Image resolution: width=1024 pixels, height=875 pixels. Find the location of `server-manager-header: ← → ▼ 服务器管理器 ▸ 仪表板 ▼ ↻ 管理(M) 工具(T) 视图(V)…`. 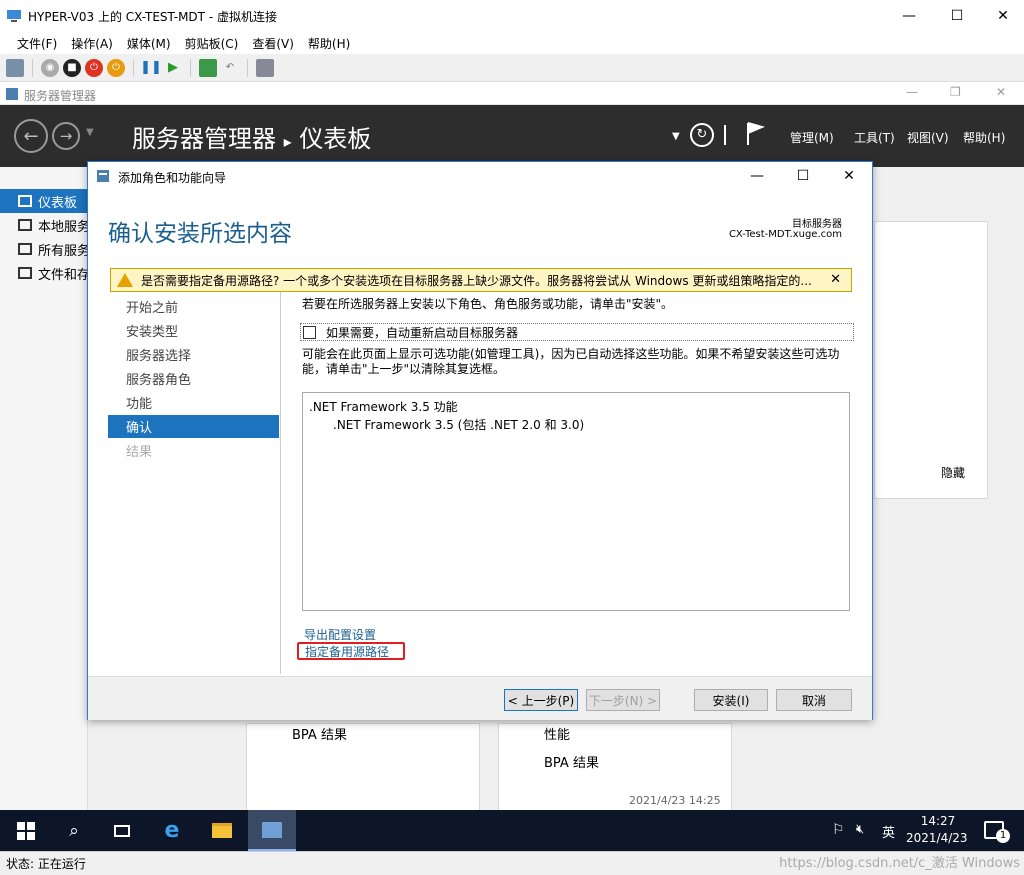

server-manager-header: ← → ▼ 服务器管理器 ▸ 仪表板 ▼ ↻ 管理(M) 工具(T) 视图(V)… is located at coordinates (512, 136).